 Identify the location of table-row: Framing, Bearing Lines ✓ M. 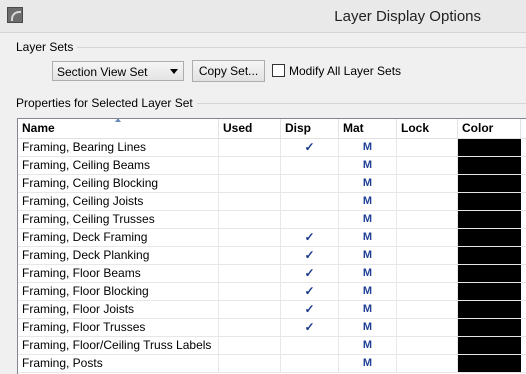
(272, 148).